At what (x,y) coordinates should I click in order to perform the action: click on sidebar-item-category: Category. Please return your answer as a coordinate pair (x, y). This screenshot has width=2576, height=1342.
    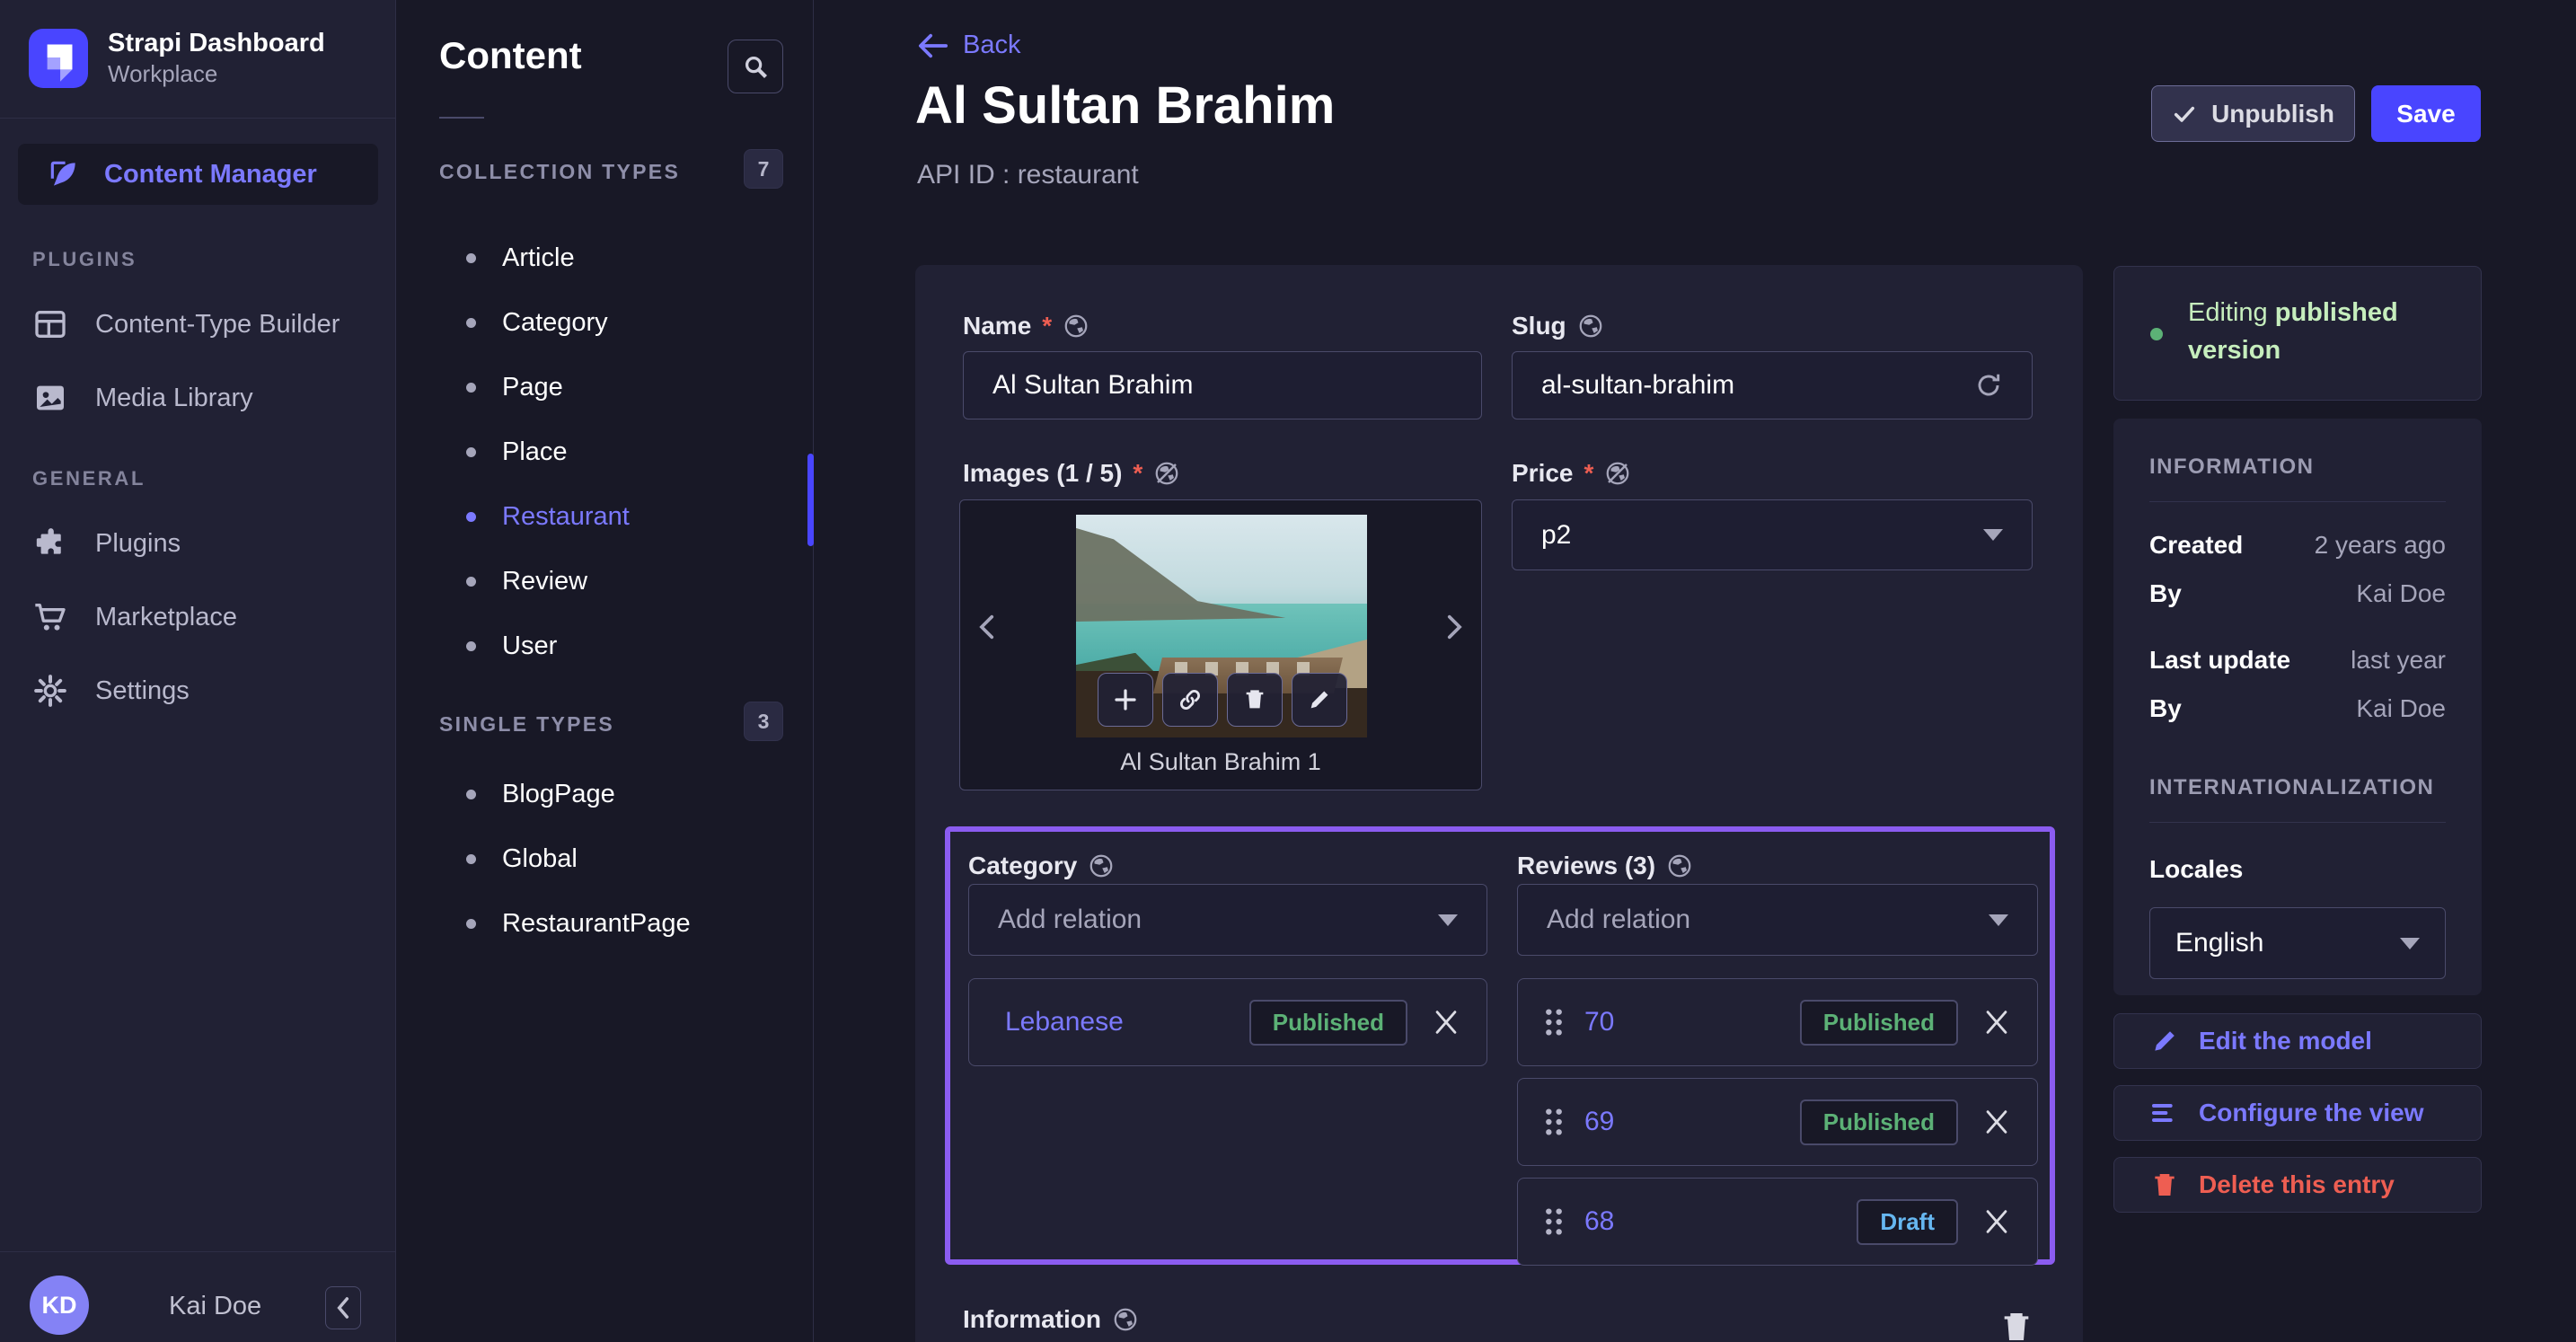
    Looking at the image, I should click on (601, 322).